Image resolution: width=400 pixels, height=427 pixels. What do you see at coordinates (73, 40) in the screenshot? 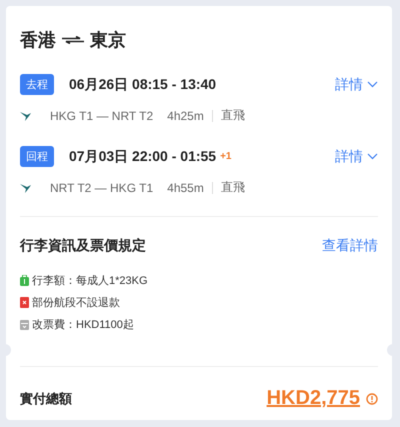
I see `round-trip-icon` at bounding box center [73, 40].